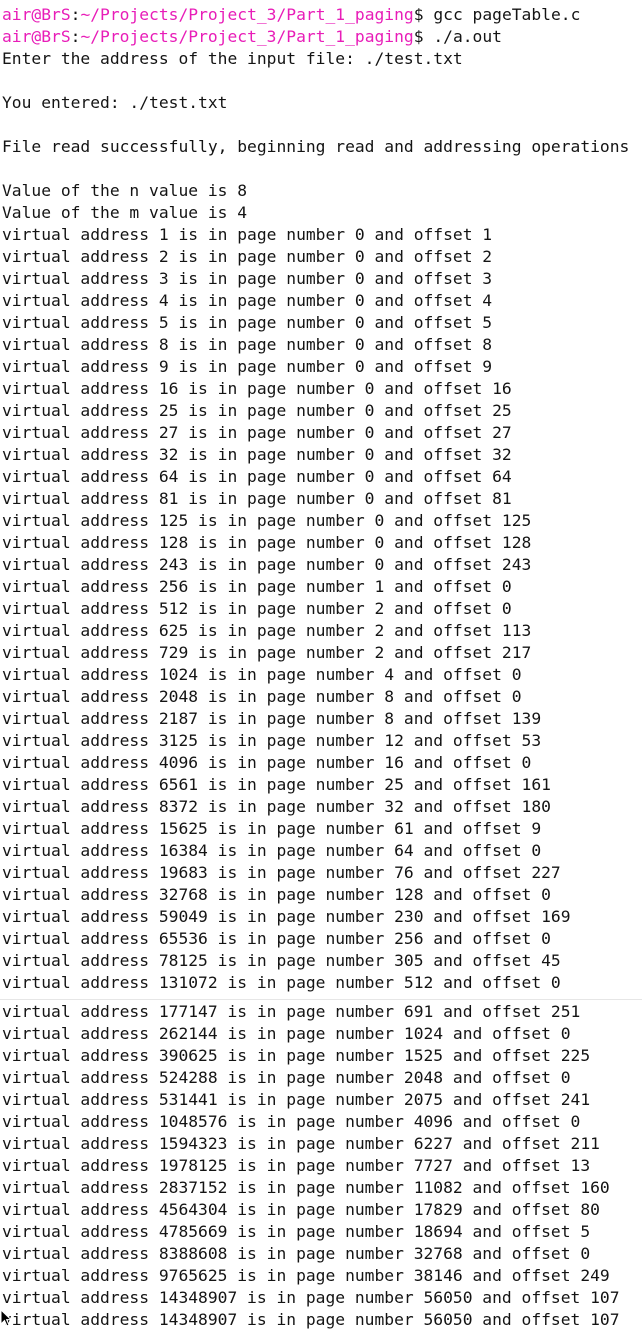 This screenshot has width=642, height=1331. I want to click on mouse-cursor-icon, so click(6, 1318).